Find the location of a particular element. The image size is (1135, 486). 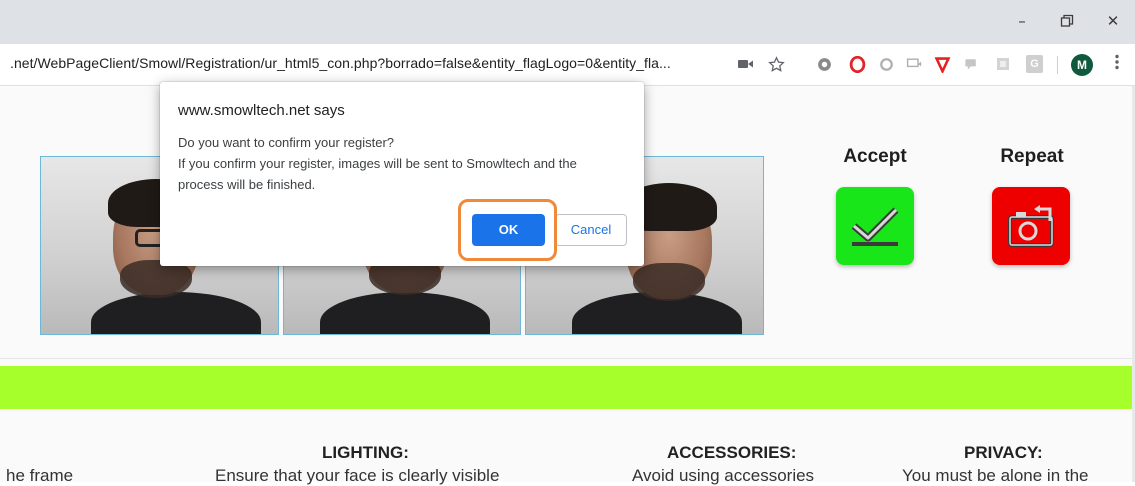

repeat-button is located at coordinates (1031, 226).